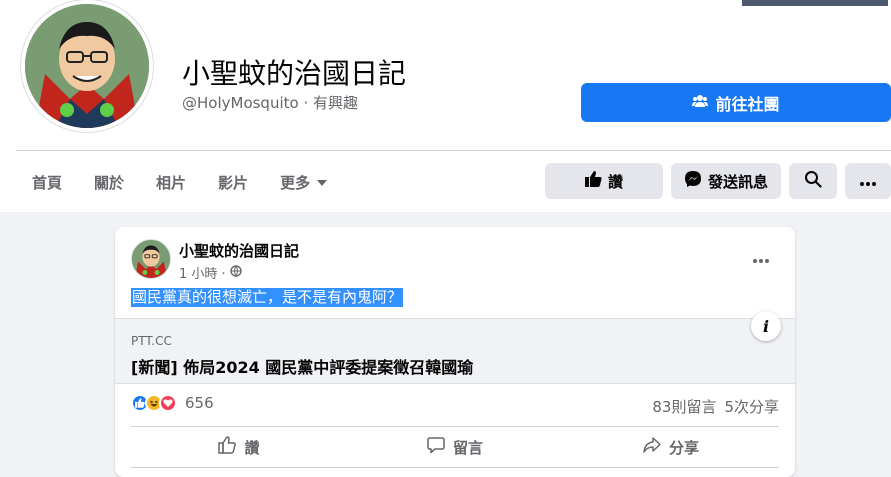 The height and width of the screenshot is (477, 891). Describe the element at coordinates (239, 447) in the screenshot. I see `post-like-button: 讚` at that location.